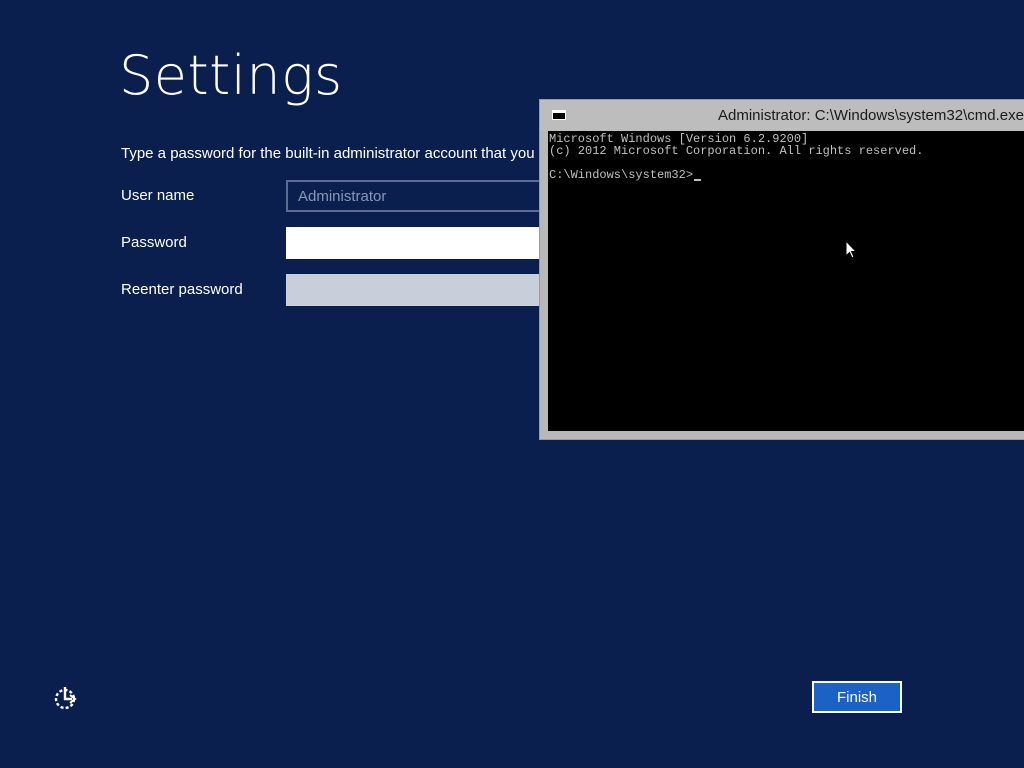 This screenshot has height=768, width=1024. I want to click on reenter-password-label: Reenter password, so click(182, 289).